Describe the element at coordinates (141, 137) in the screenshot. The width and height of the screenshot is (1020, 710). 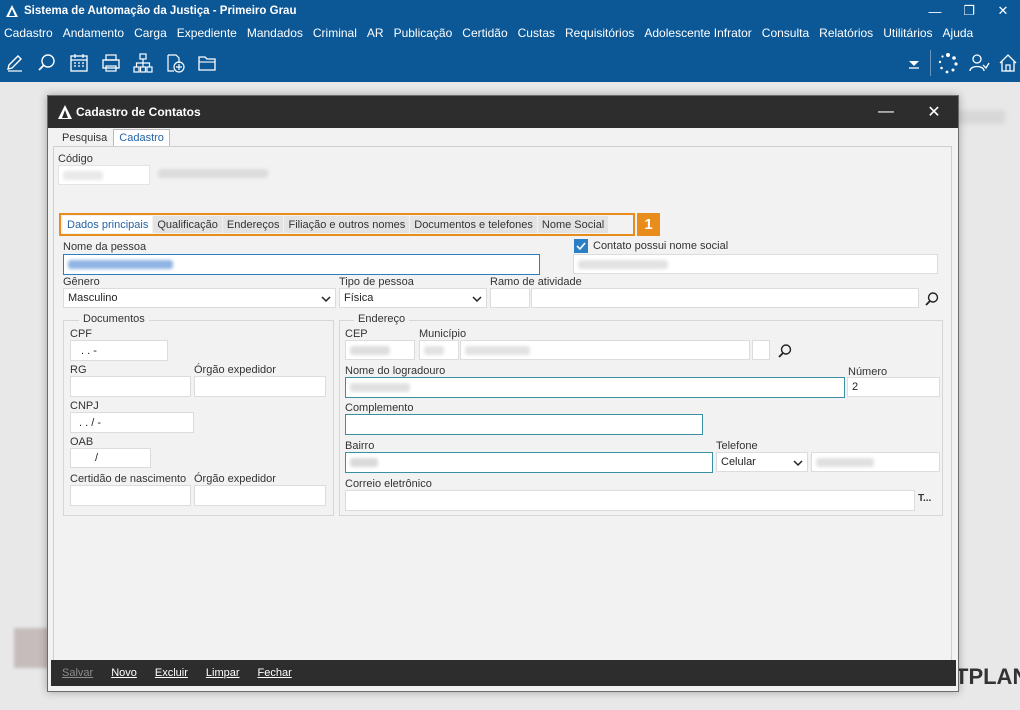
I see `tab-cadastro: Cadastro` at that location.